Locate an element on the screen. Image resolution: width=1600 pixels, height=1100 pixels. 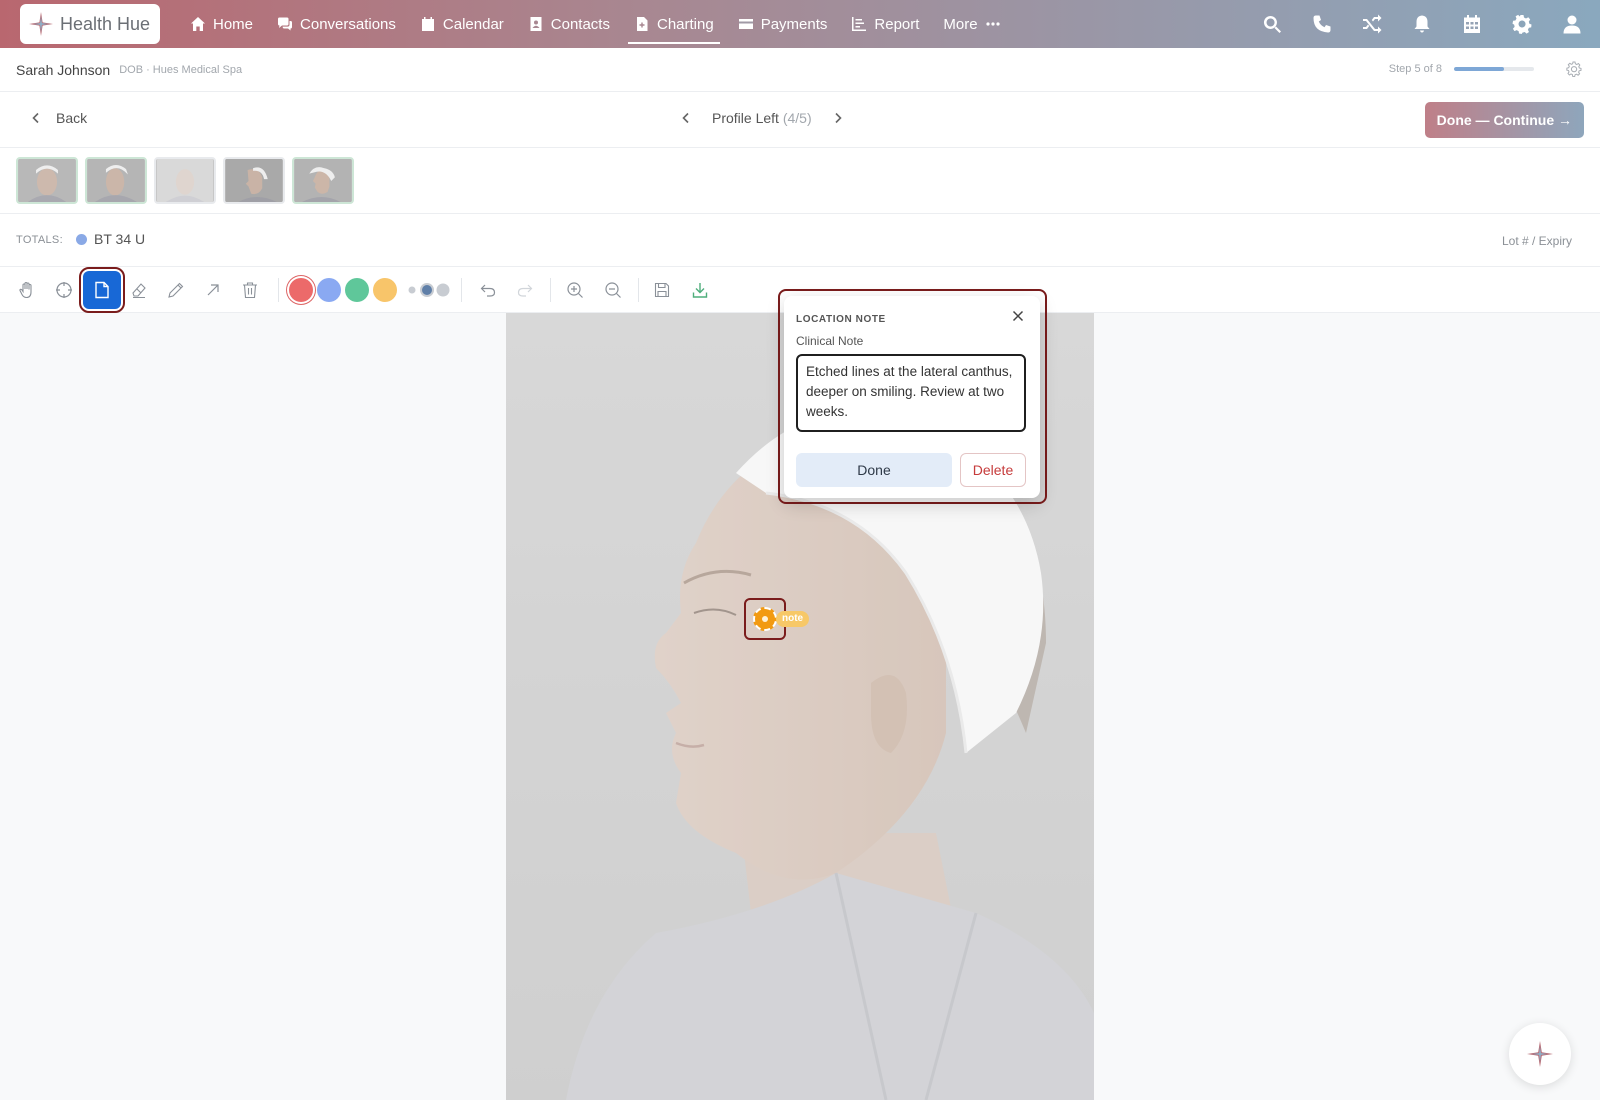
delete-tool is located at coordinates (250, 290).